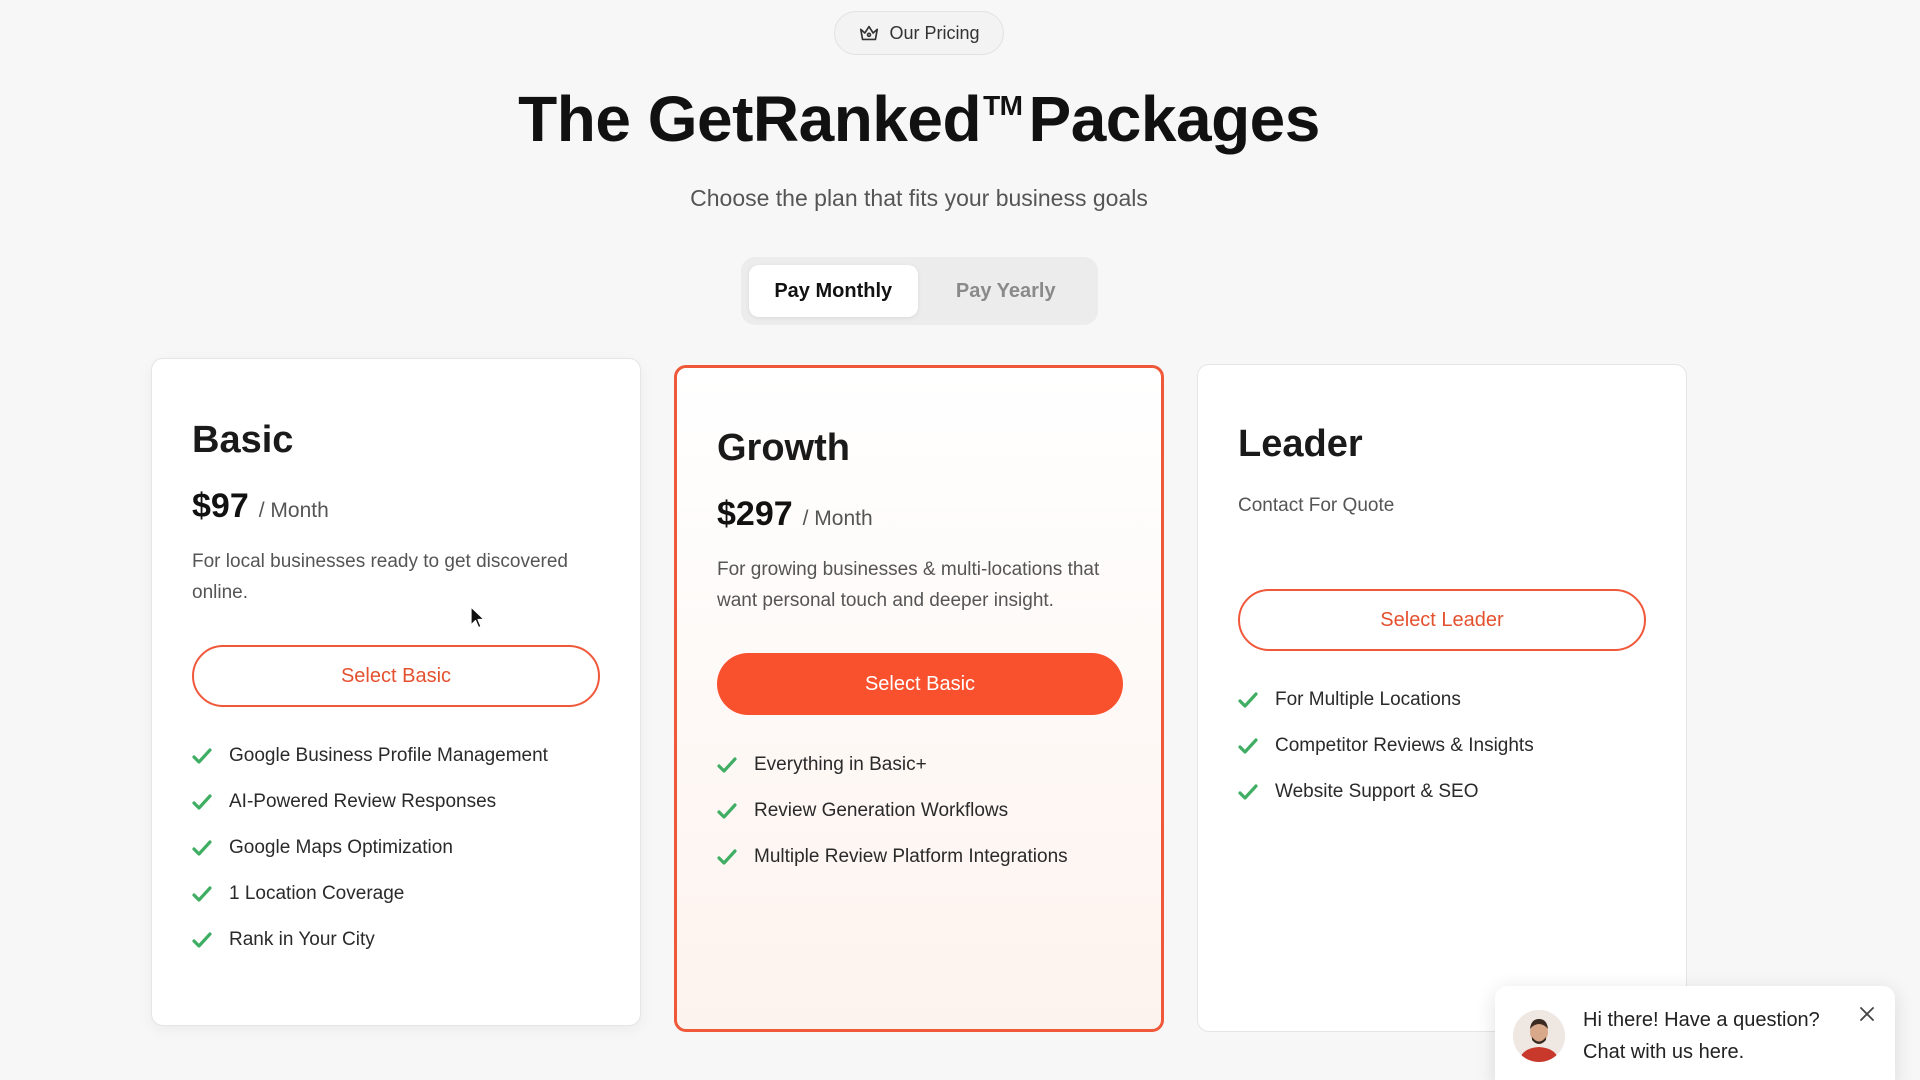 This screenshot has width=1920, height=1080. Describe the element at coordinates (243, 440) in the screenshot. I see `plan-name: Basic` at that location.